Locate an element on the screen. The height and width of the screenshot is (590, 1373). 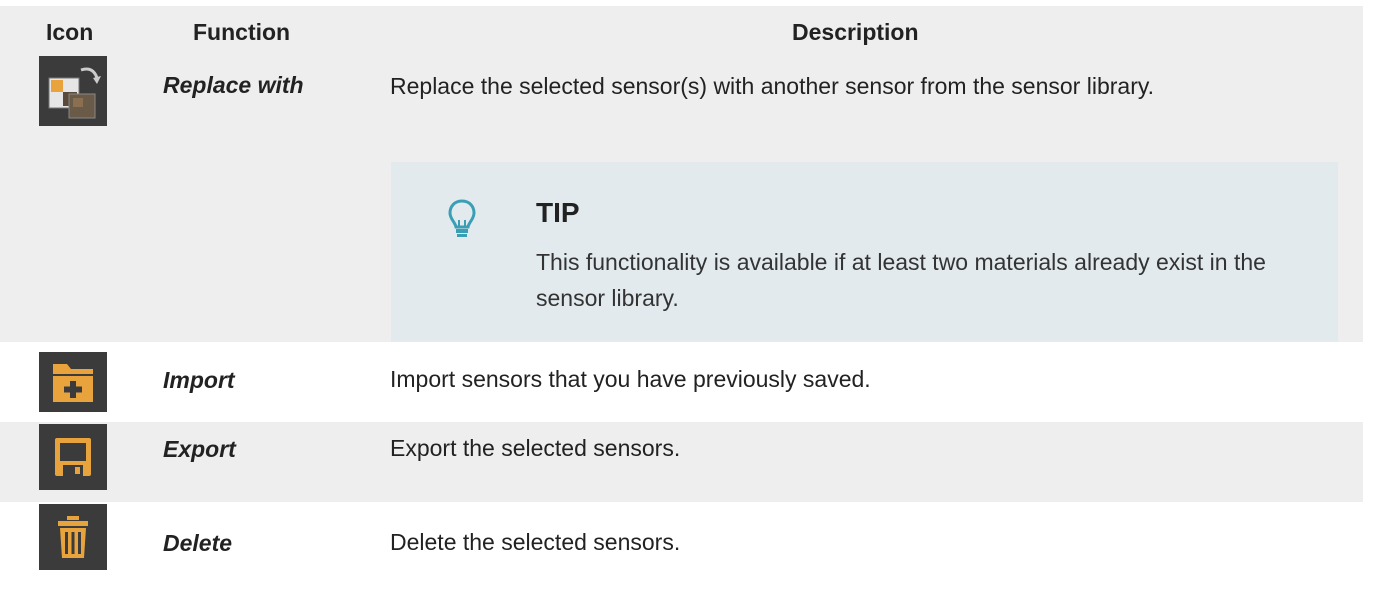
save-disk-icon is located at coordinates (73, 457).